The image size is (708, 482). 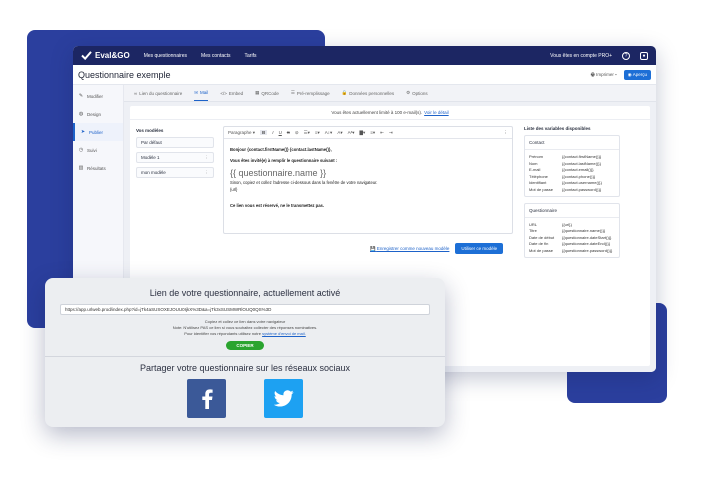 What do you see at coordinates (329, 133) in the screenshot?
I see `font-size-icon: A↕▾` at bounding box center [329, 133].